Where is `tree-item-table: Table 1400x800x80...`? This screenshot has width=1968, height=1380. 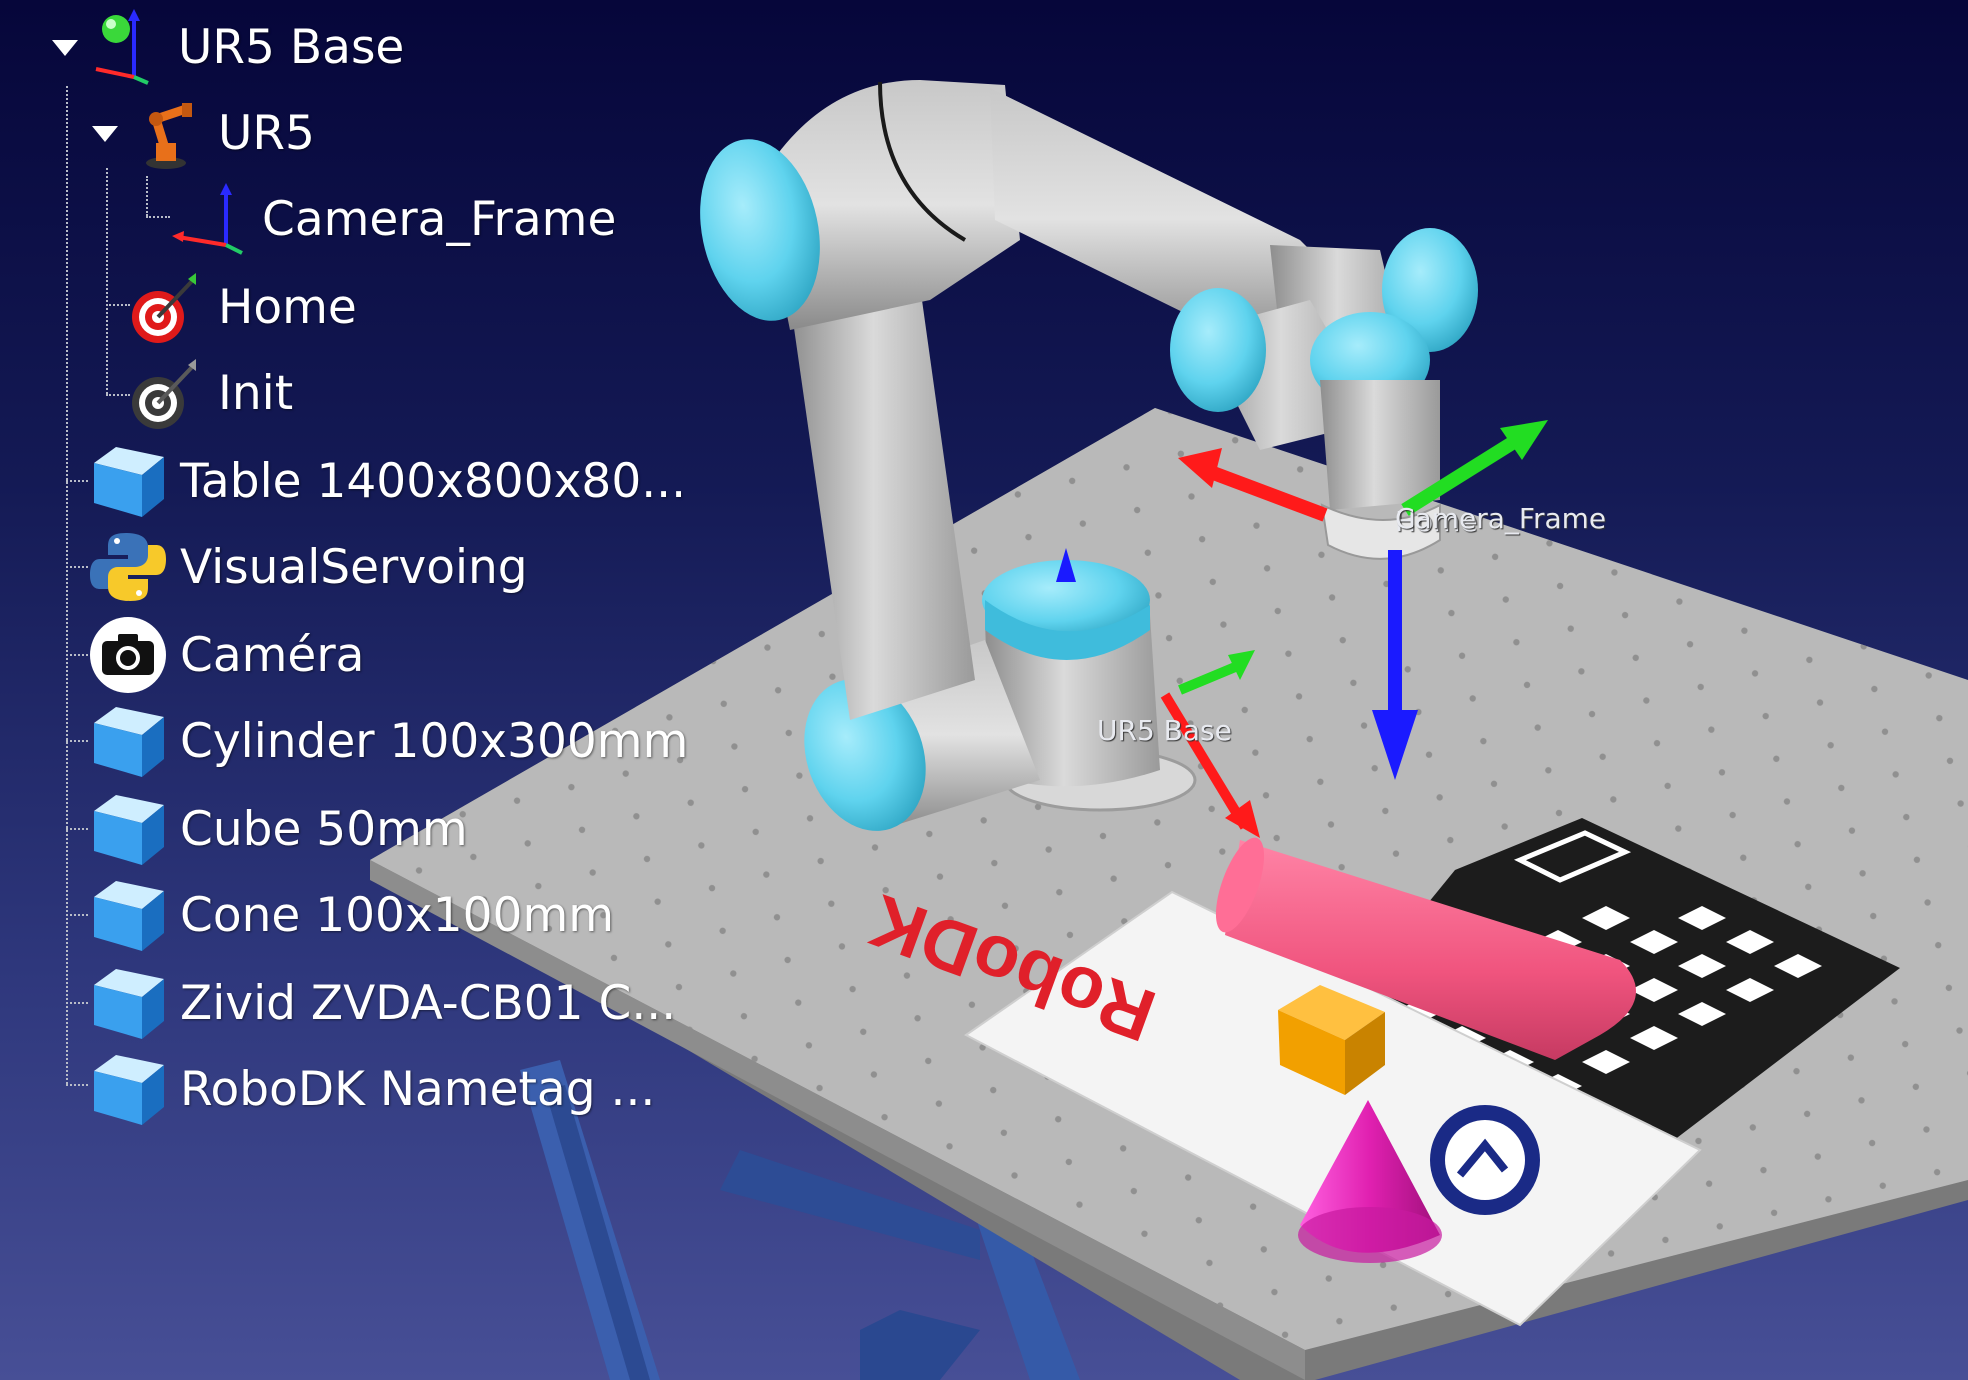 tree-item-table: Table 1400x800x80... is located at coordinates (387, 481).